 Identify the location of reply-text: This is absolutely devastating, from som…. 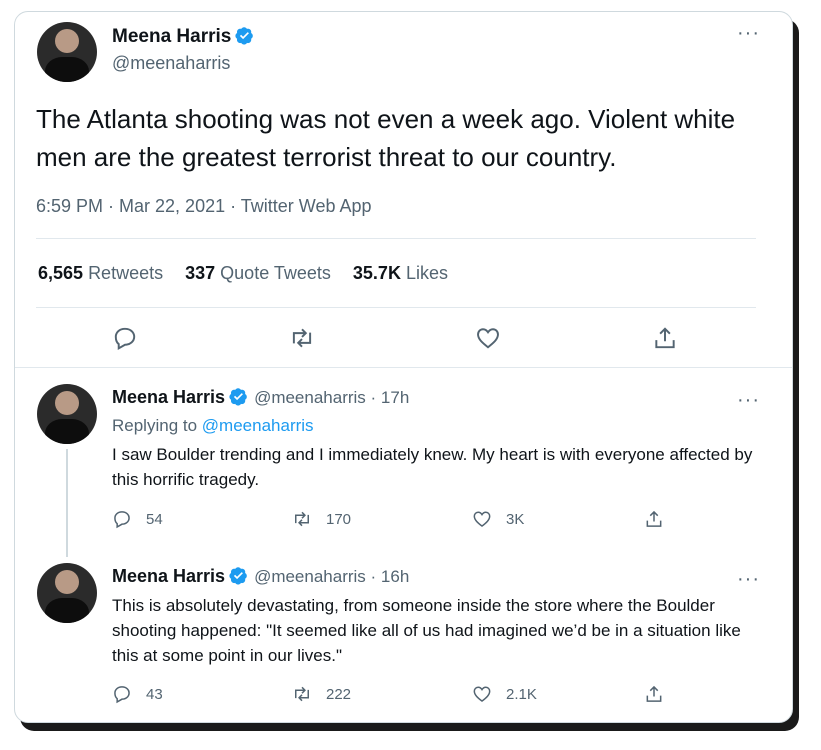
(426, 630).